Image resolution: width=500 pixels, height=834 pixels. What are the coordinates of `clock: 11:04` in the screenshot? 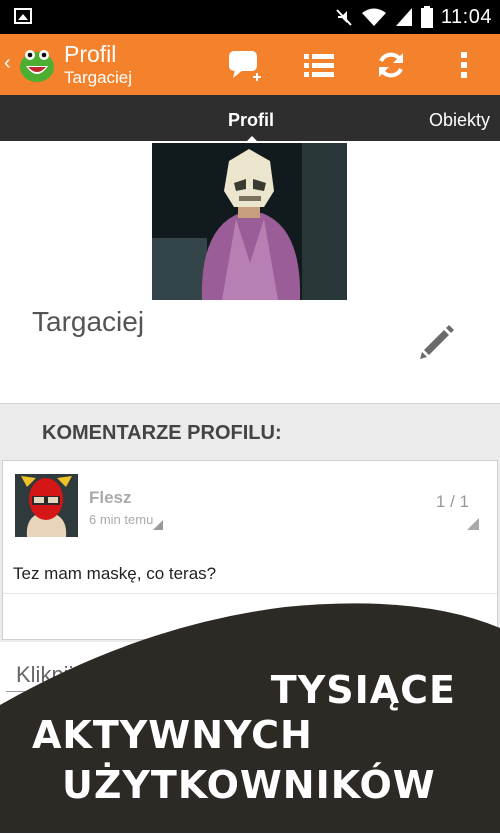 It's located at (466, 16).